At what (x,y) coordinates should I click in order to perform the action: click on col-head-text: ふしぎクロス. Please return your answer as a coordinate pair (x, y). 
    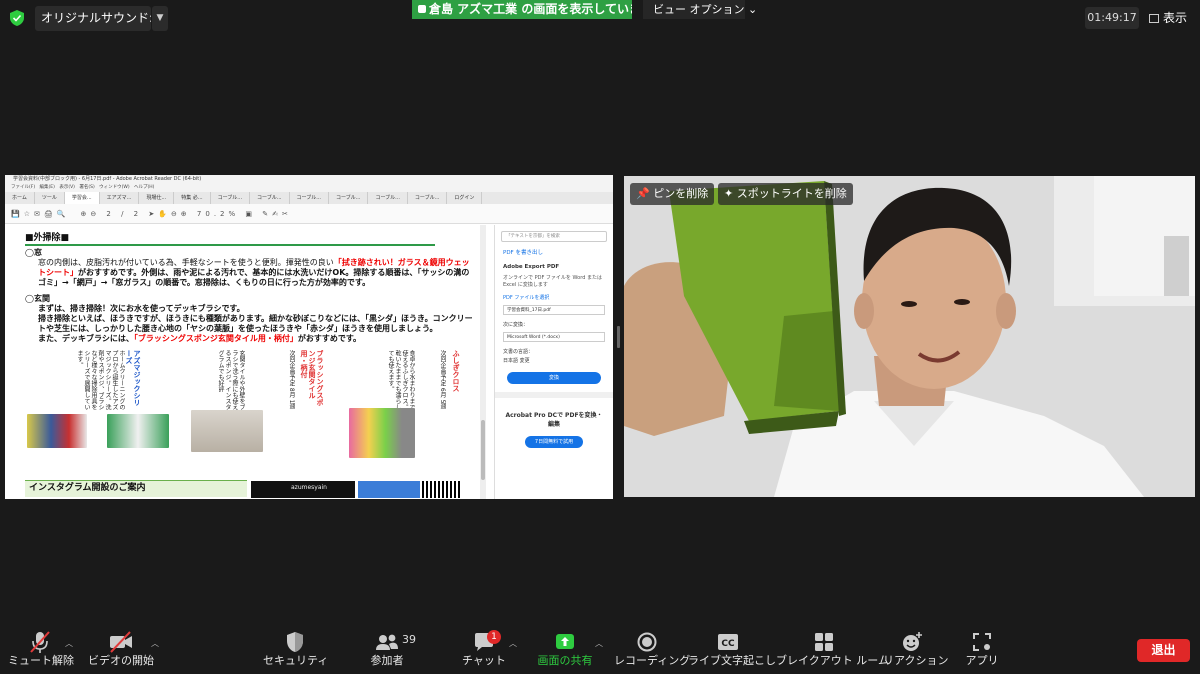
    Looking at the image, I should click on (456, 371).